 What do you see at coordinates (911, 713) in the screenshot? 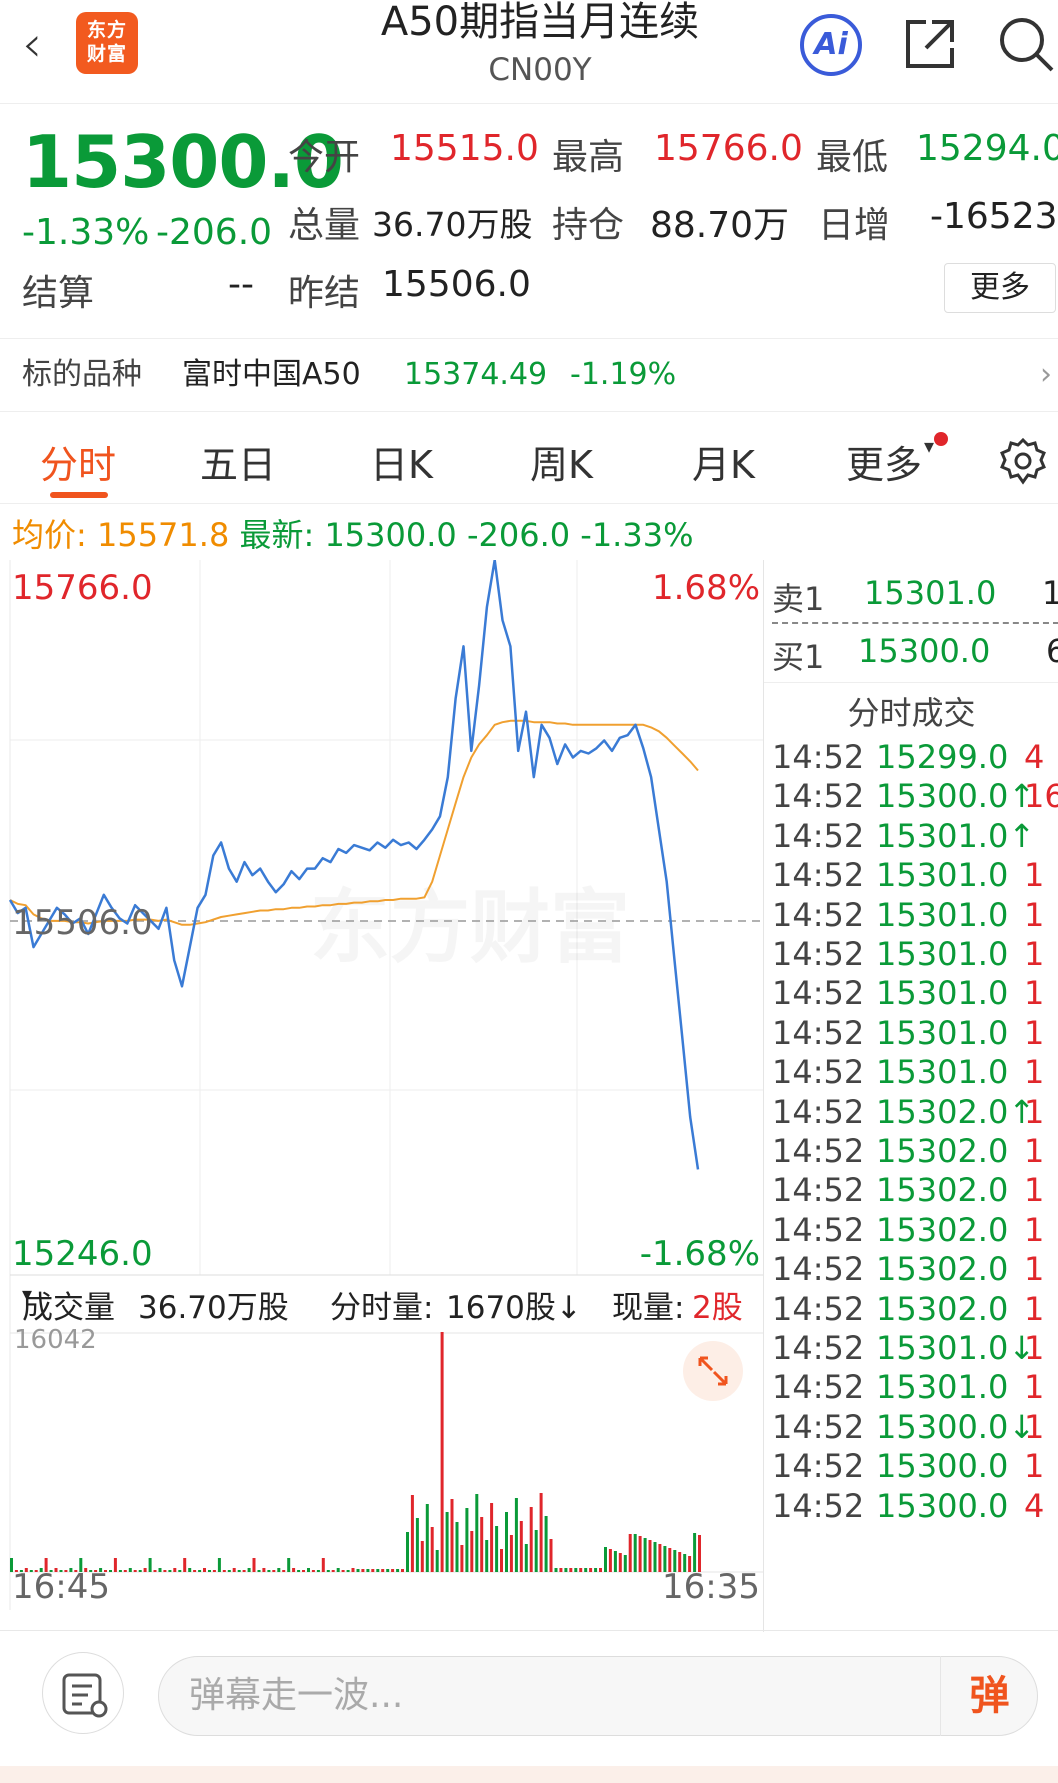
I see `ticks-title: 分时成交` at bounding box center [911, 713].